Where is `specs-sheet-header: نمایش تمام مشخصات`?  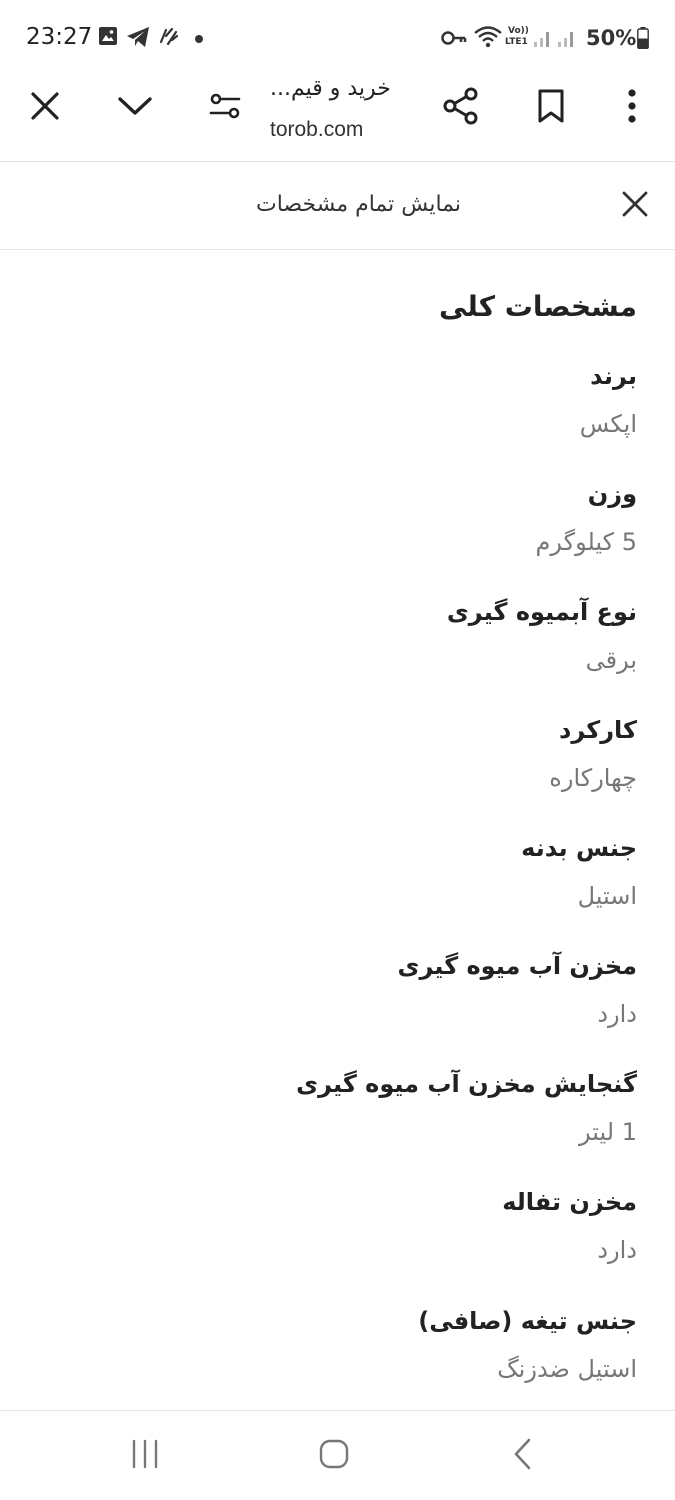
specs-sheet-header: نمایش تمام مشخصات is located at coordinates (337, 206).